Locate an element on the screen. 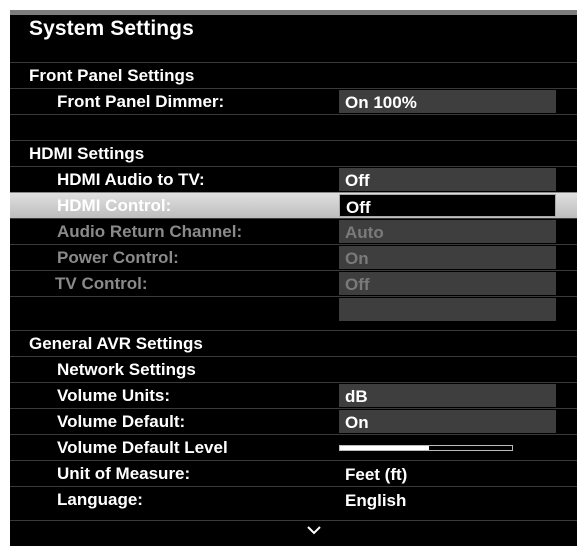 Image resolution: width=577 pixels, height=546 pixels. setting-label: HDMI Control: is located at coordinates (114, 205).